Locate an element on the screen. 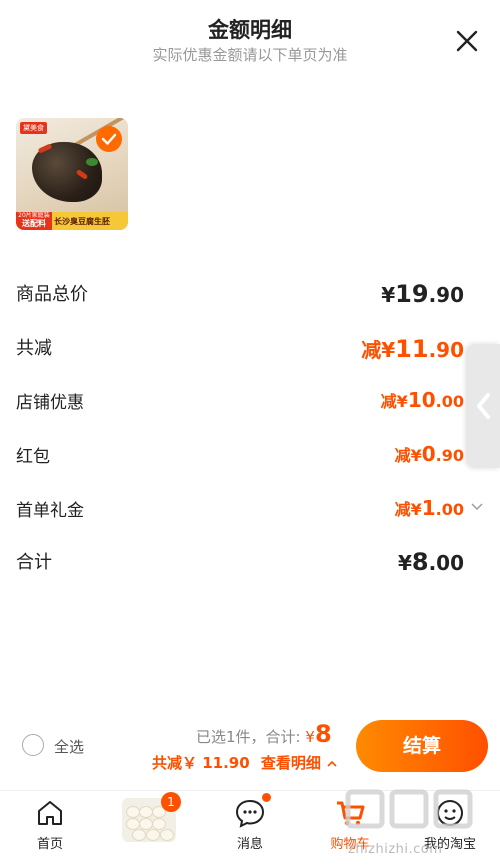 This screenshot has height=867, width=500. selection-summary: 已选1件，合计: ¥8 is located at coordinates (264, 734).